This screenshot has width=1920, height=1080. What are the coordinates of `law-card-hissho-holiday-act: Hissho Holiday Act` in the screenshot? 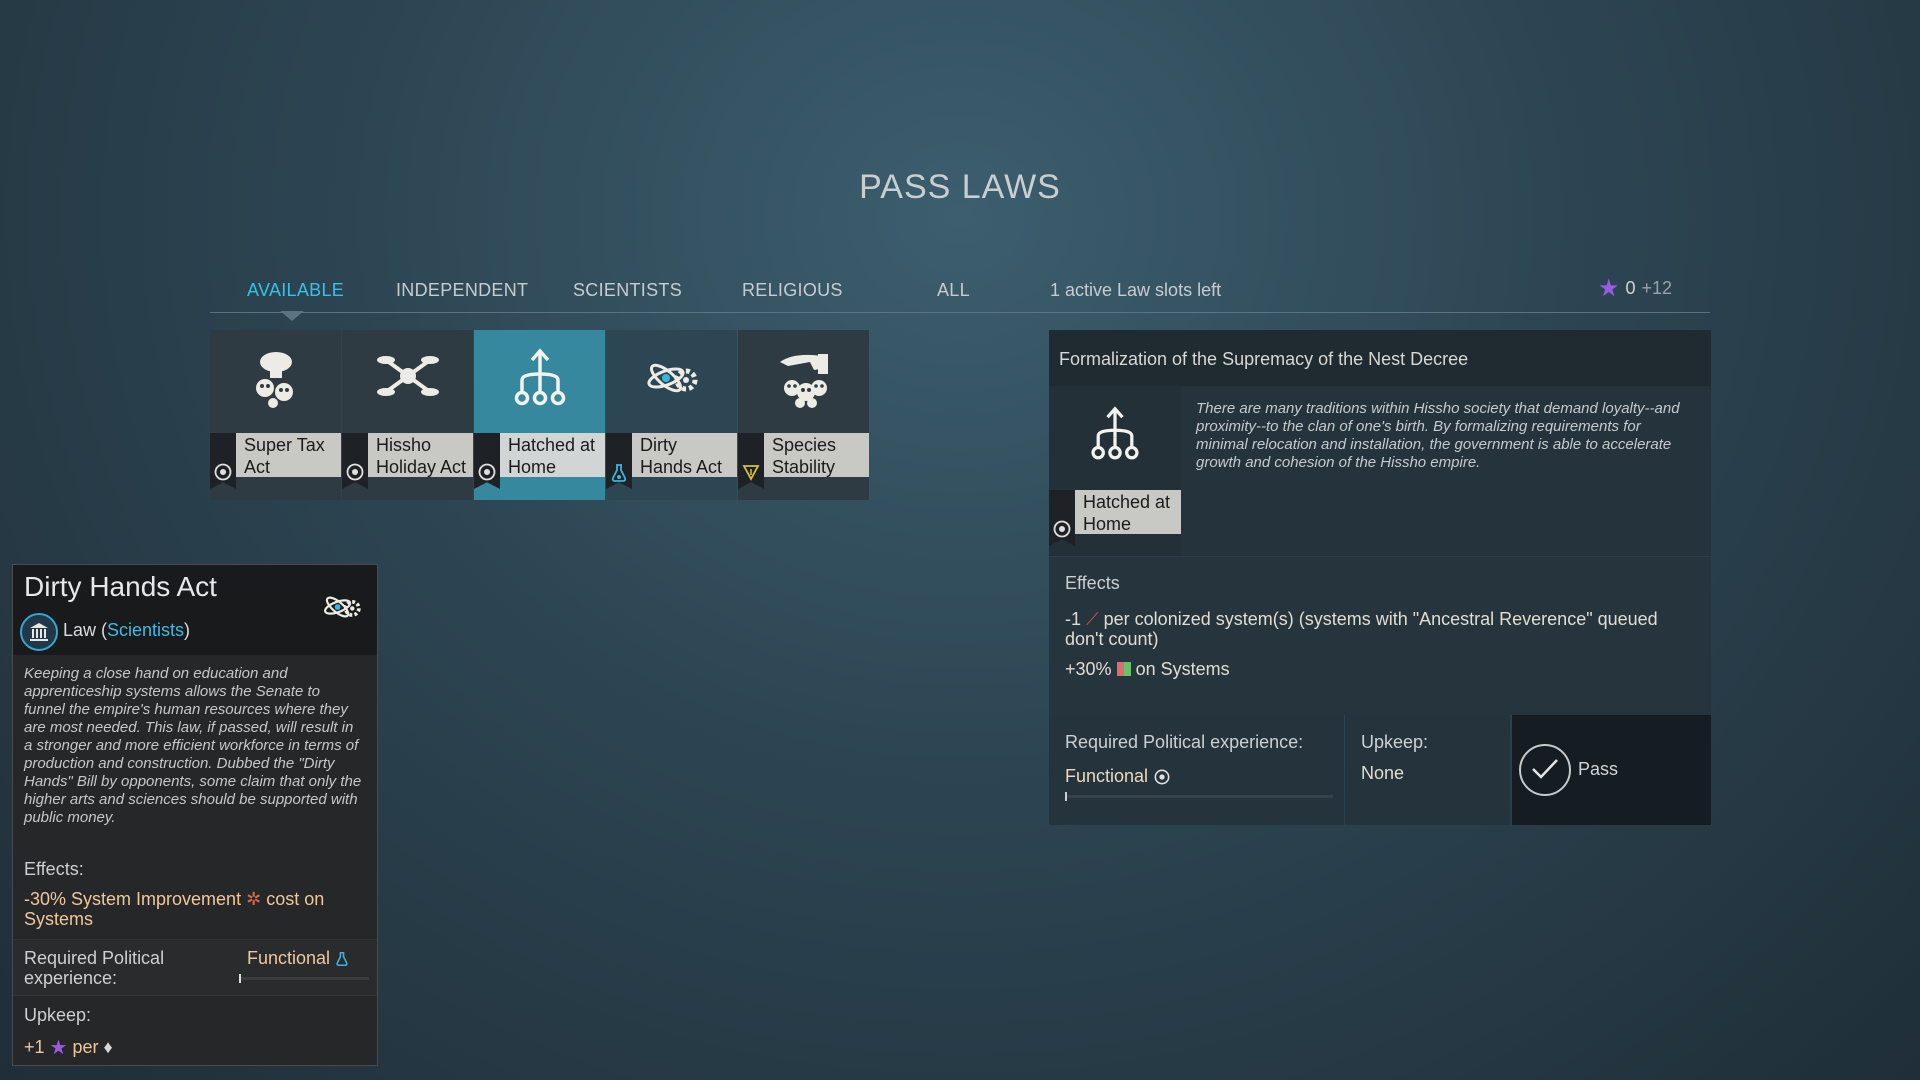 It's located at (407, 415).